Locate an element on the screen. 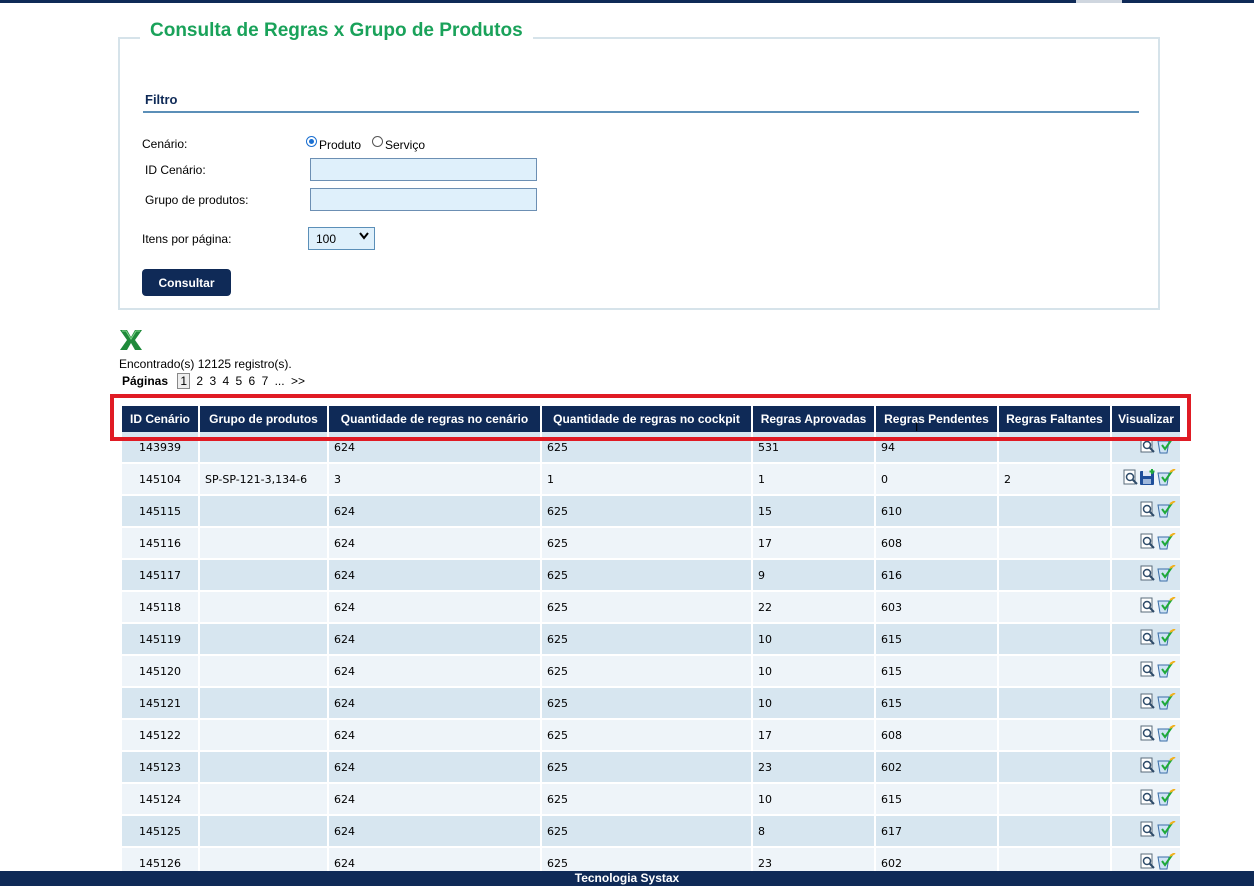  page-link-7: 7 is located at coordinates (265, 381).